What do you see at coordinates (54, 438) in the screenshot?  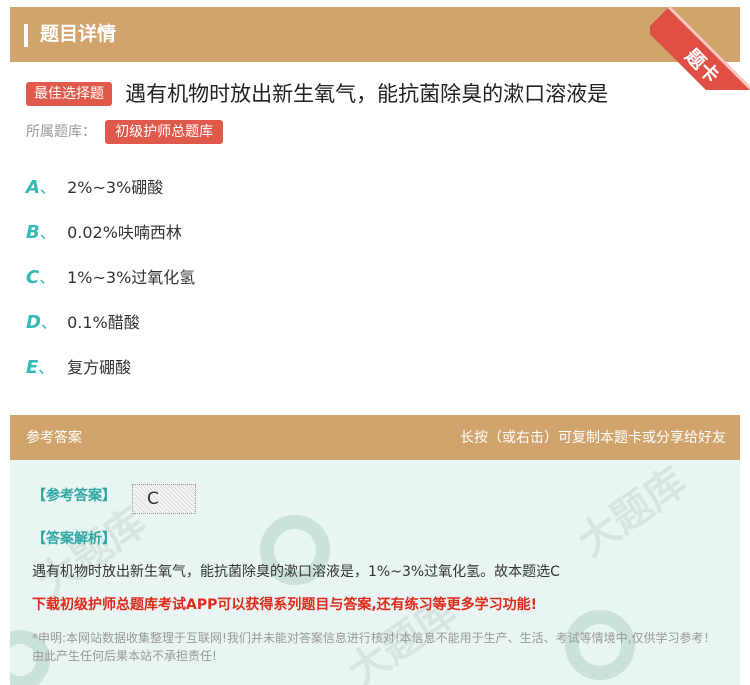 I see `answer-section-title: 参考答案` at bounding box center [54, 438].